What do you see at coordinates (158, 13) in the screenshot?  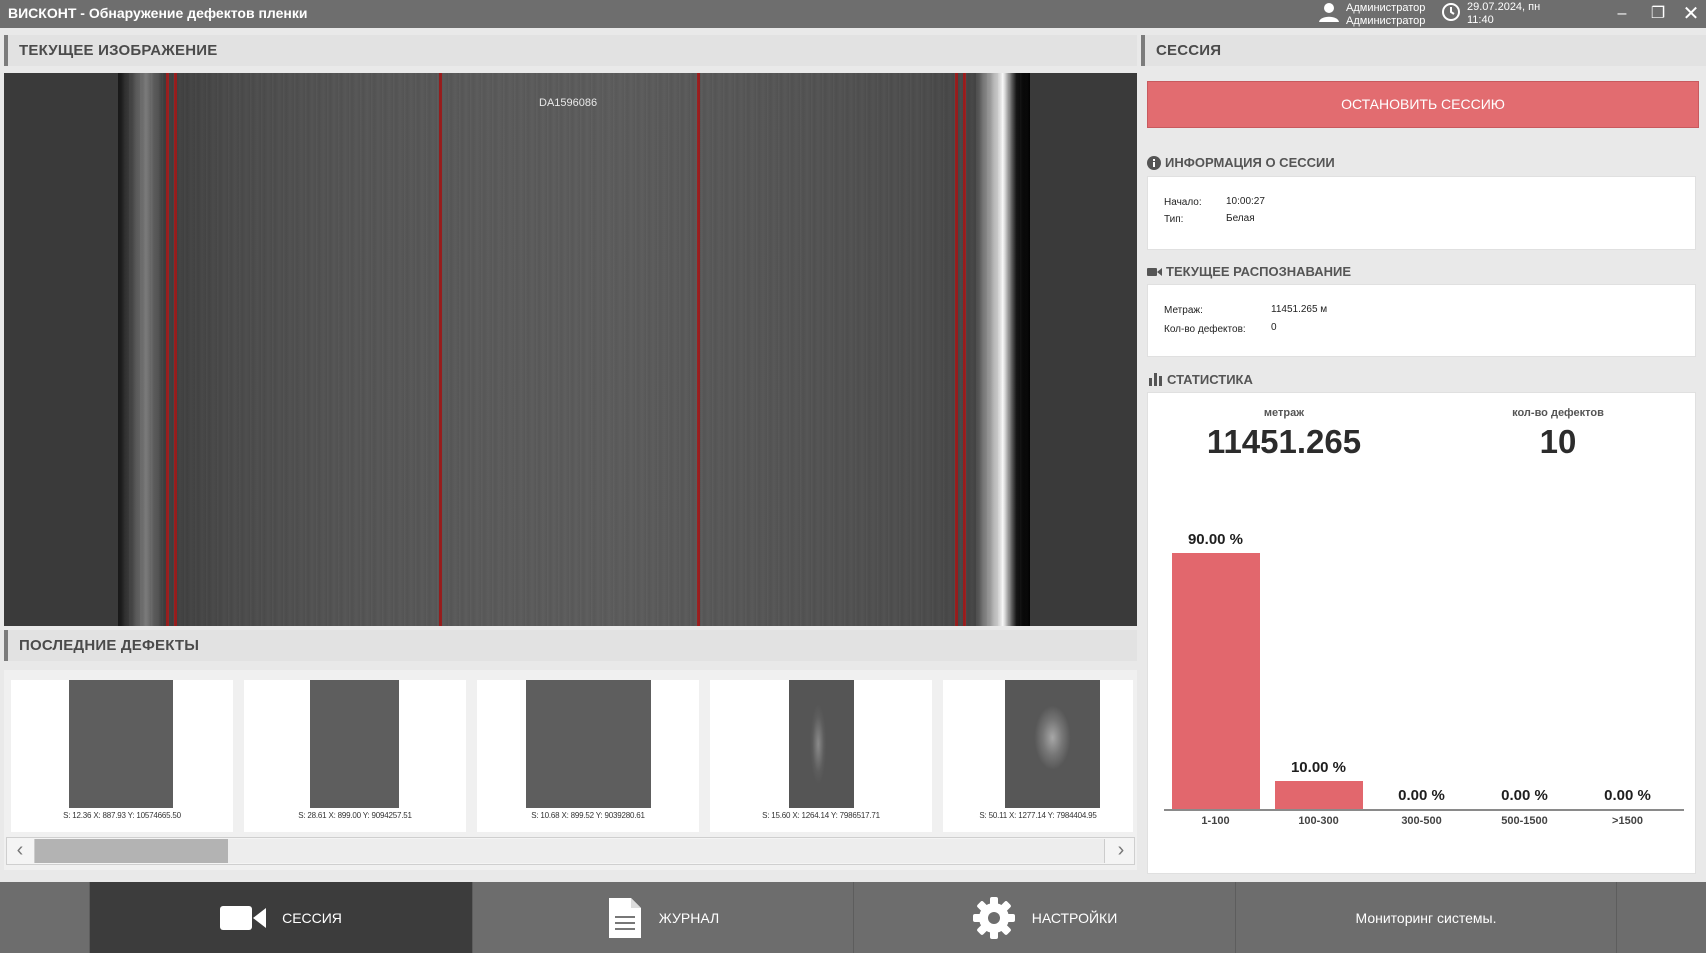 I see `app-title: ВИСКОНТ - Обнаружение дефектов пленки` at bounding box center [158, 13].